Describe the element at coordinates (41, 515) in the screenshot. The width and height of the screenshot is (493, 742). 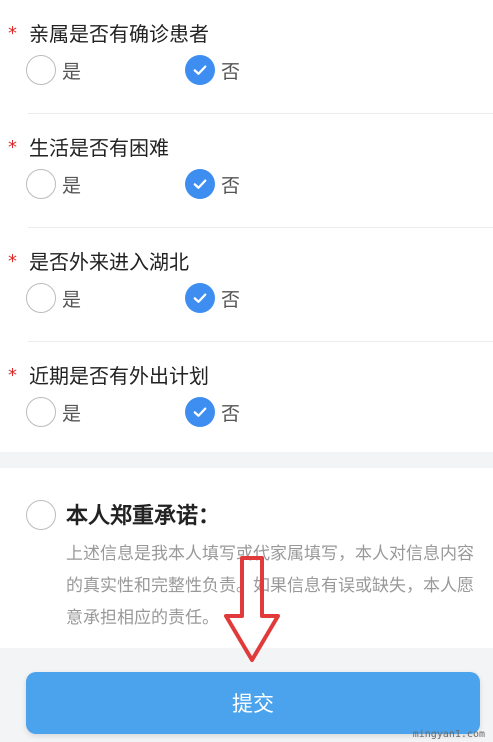
I see `pledge-radio` at that location.